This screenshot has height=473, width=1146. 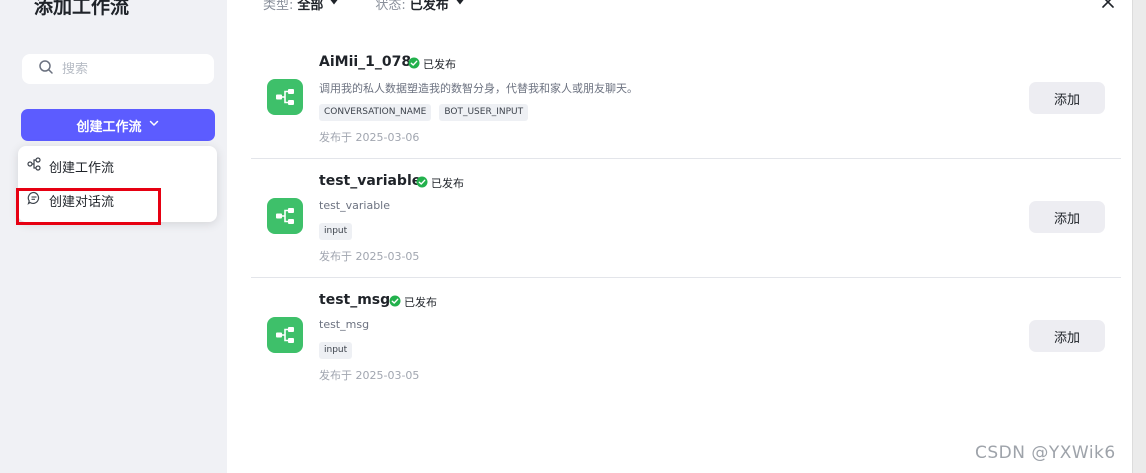 I want to click on search-box, so click(x=118, y=69).